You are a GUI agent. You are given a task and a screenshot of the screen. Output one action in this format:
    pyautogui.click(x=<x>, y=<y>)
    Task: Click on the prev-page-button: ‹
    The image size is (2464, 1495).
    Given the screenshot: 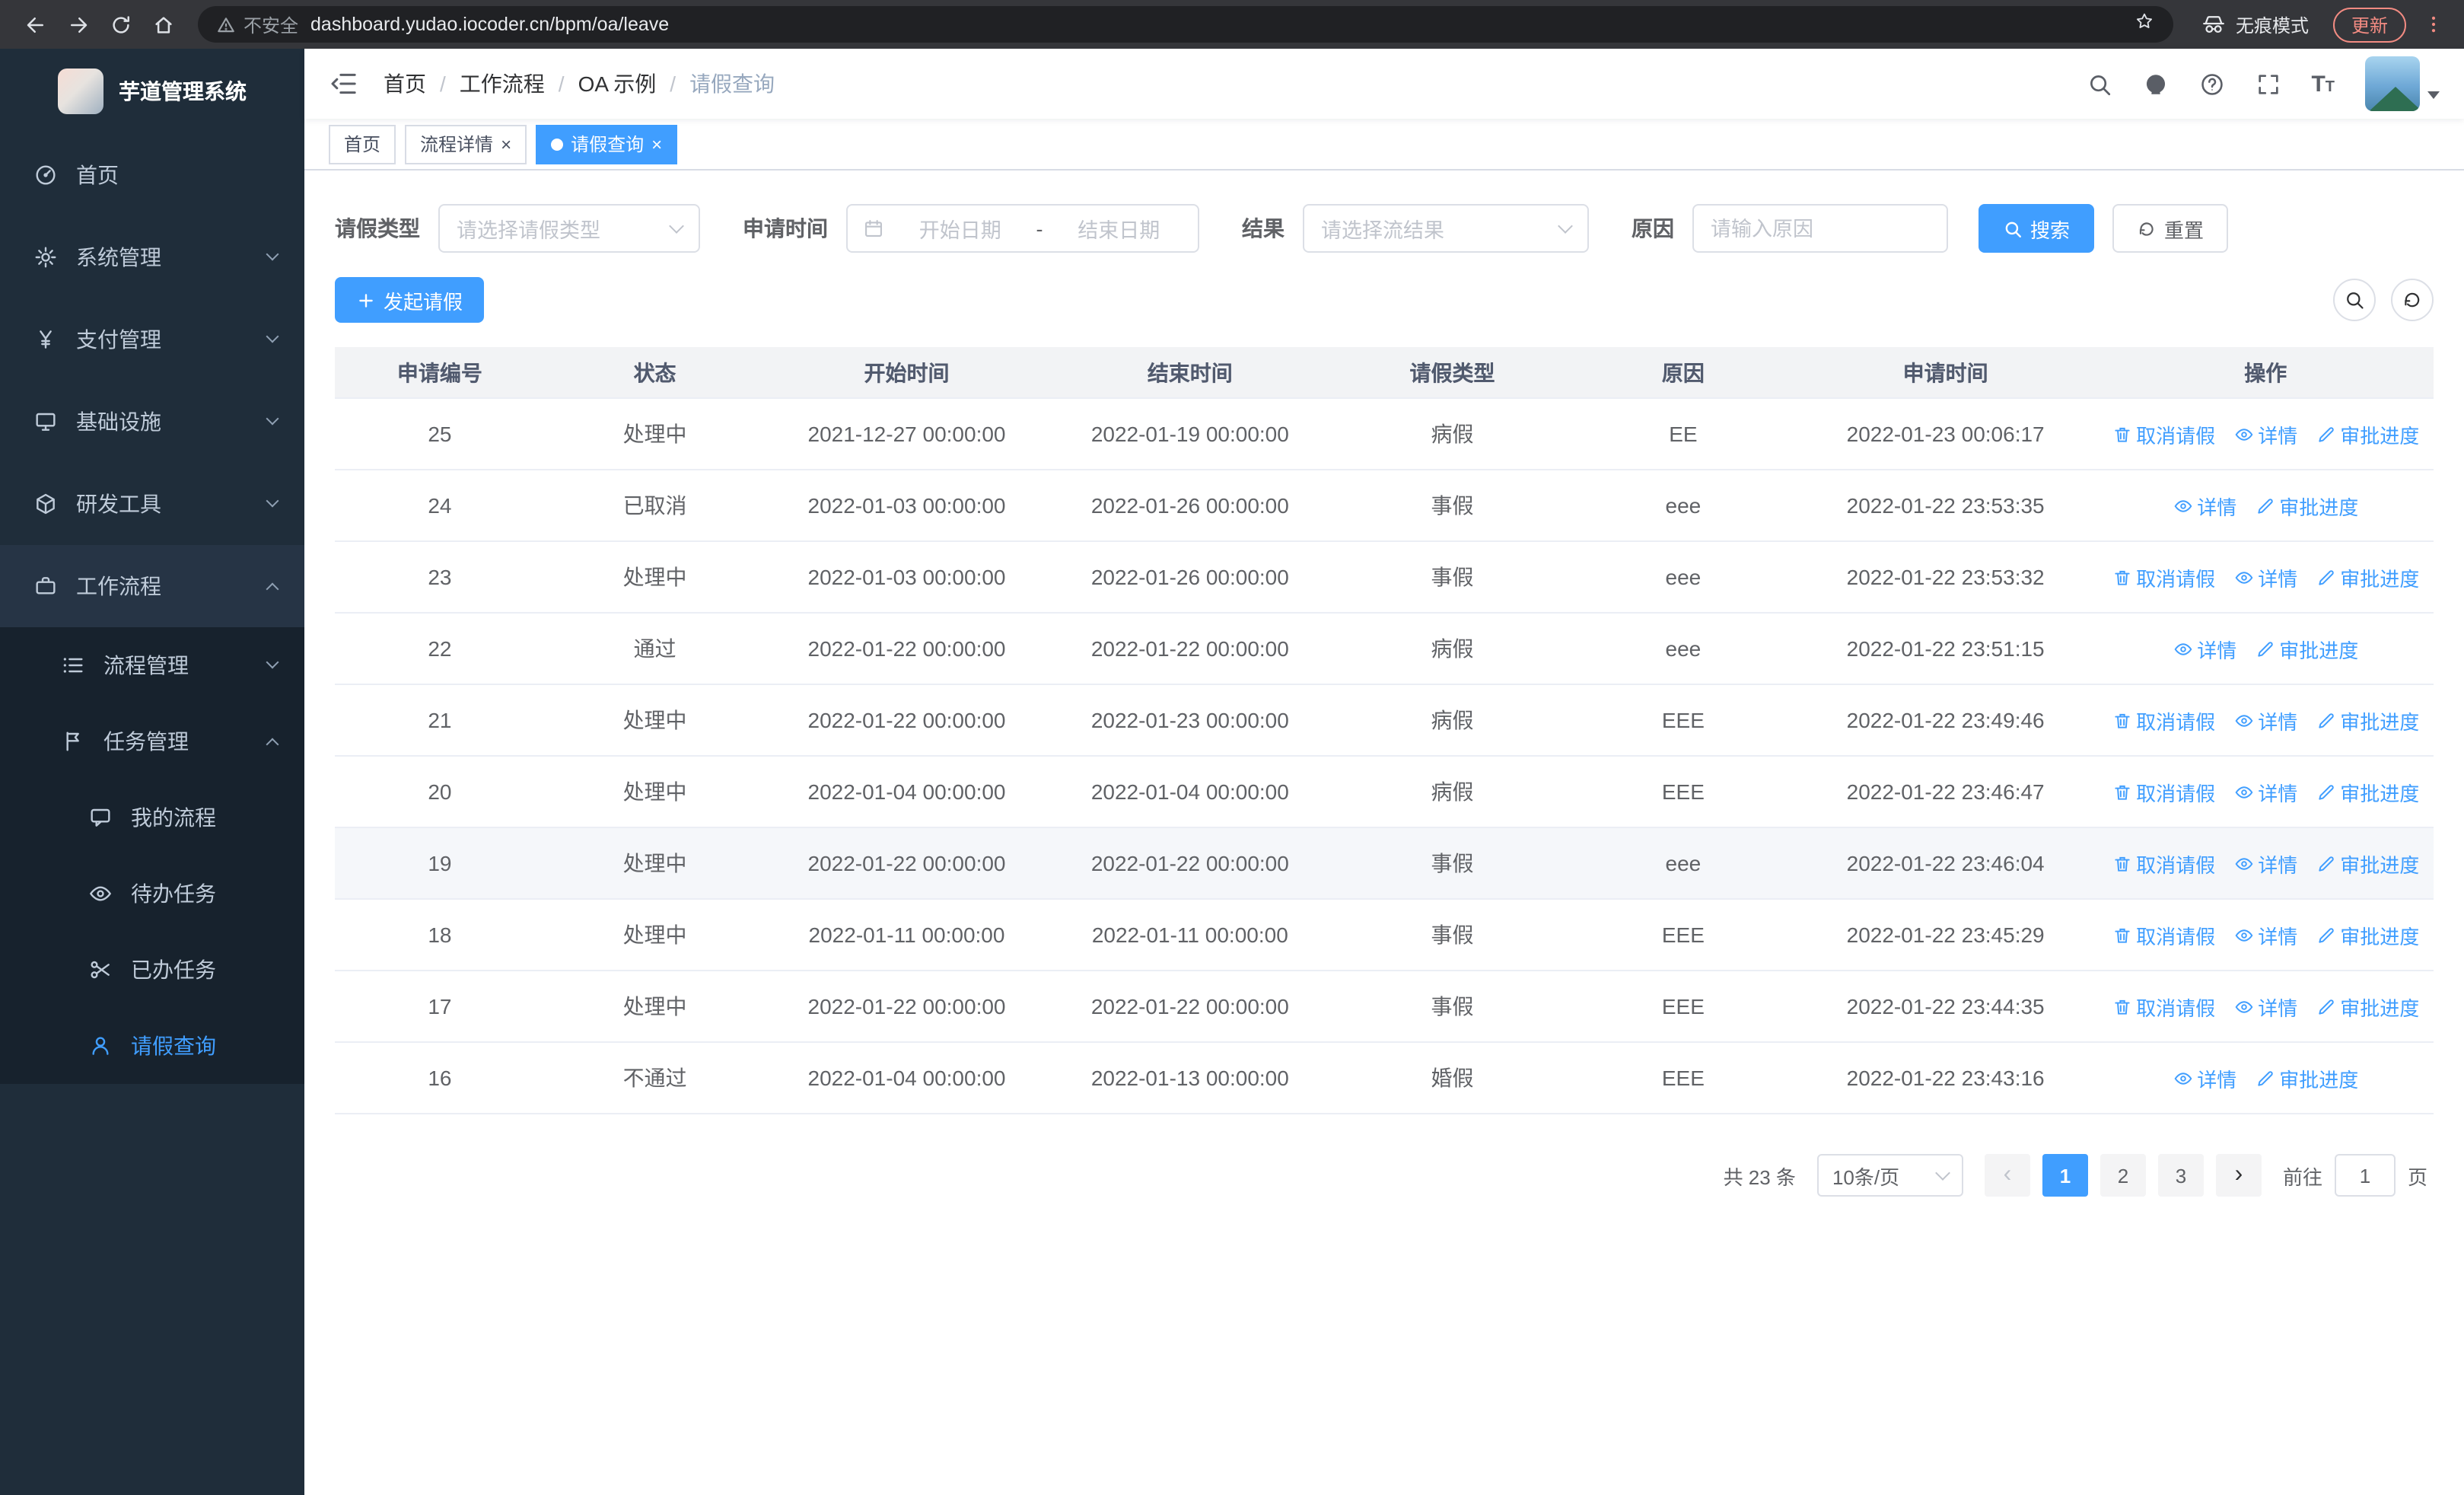 What is the action you would take?
    pyautogui.click(x=2007, y=1175)
    